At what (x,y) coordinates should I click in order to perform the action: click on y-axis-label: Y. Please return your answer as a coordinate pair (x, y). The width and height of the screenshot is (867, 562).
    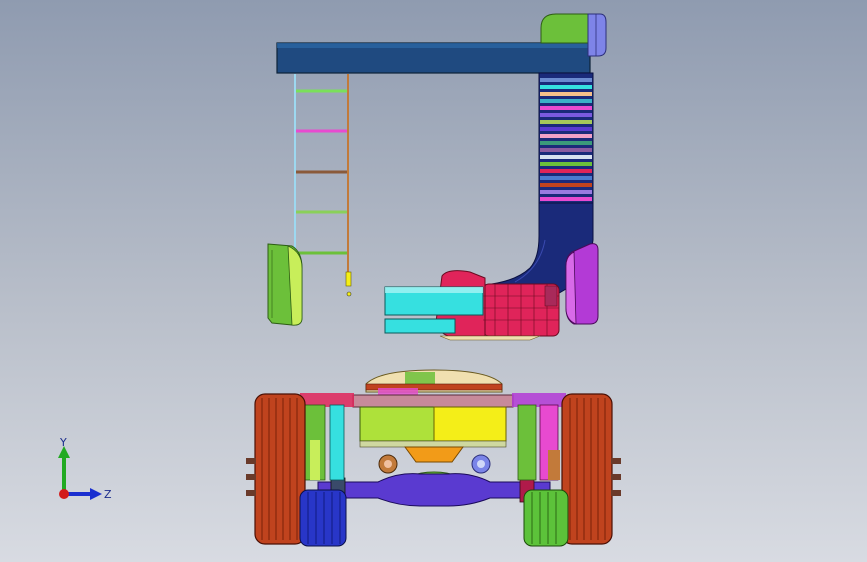
    Looking at the image, I should click on (63, 442).